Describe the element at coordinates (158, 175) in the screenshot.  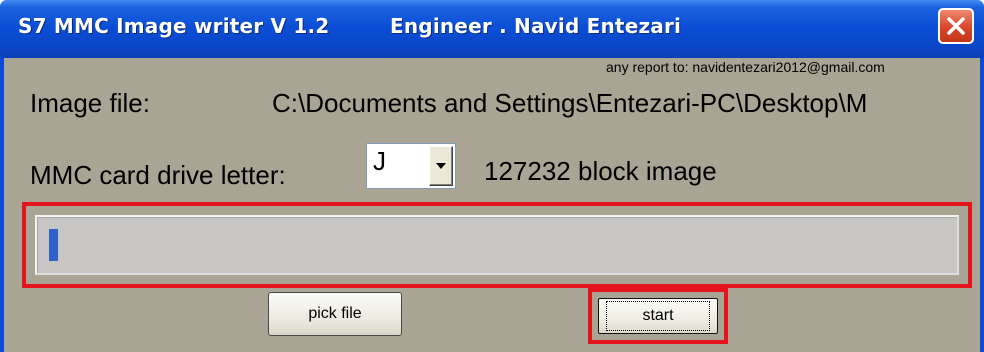
I see `drive-letter-label: MMC card drive letter:` at that location.